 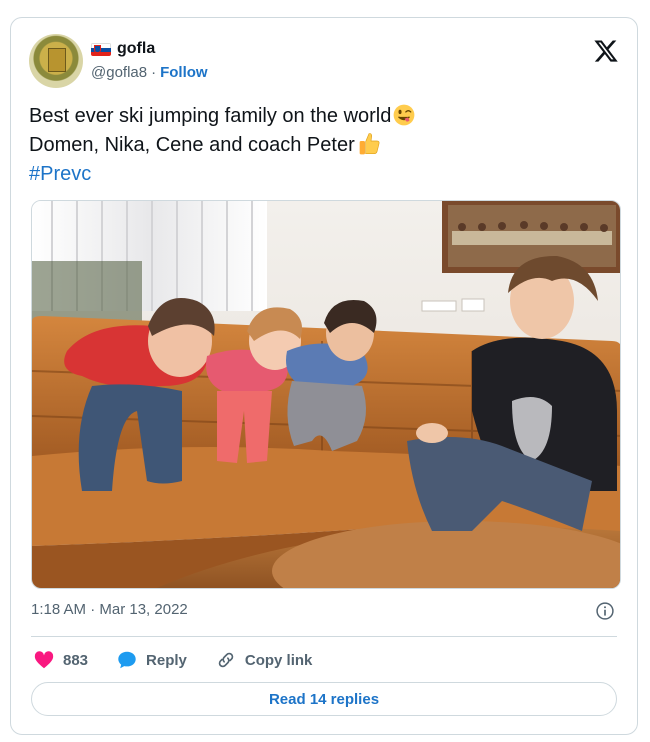 I want to click on link-icon, so click(x=226, y=660).